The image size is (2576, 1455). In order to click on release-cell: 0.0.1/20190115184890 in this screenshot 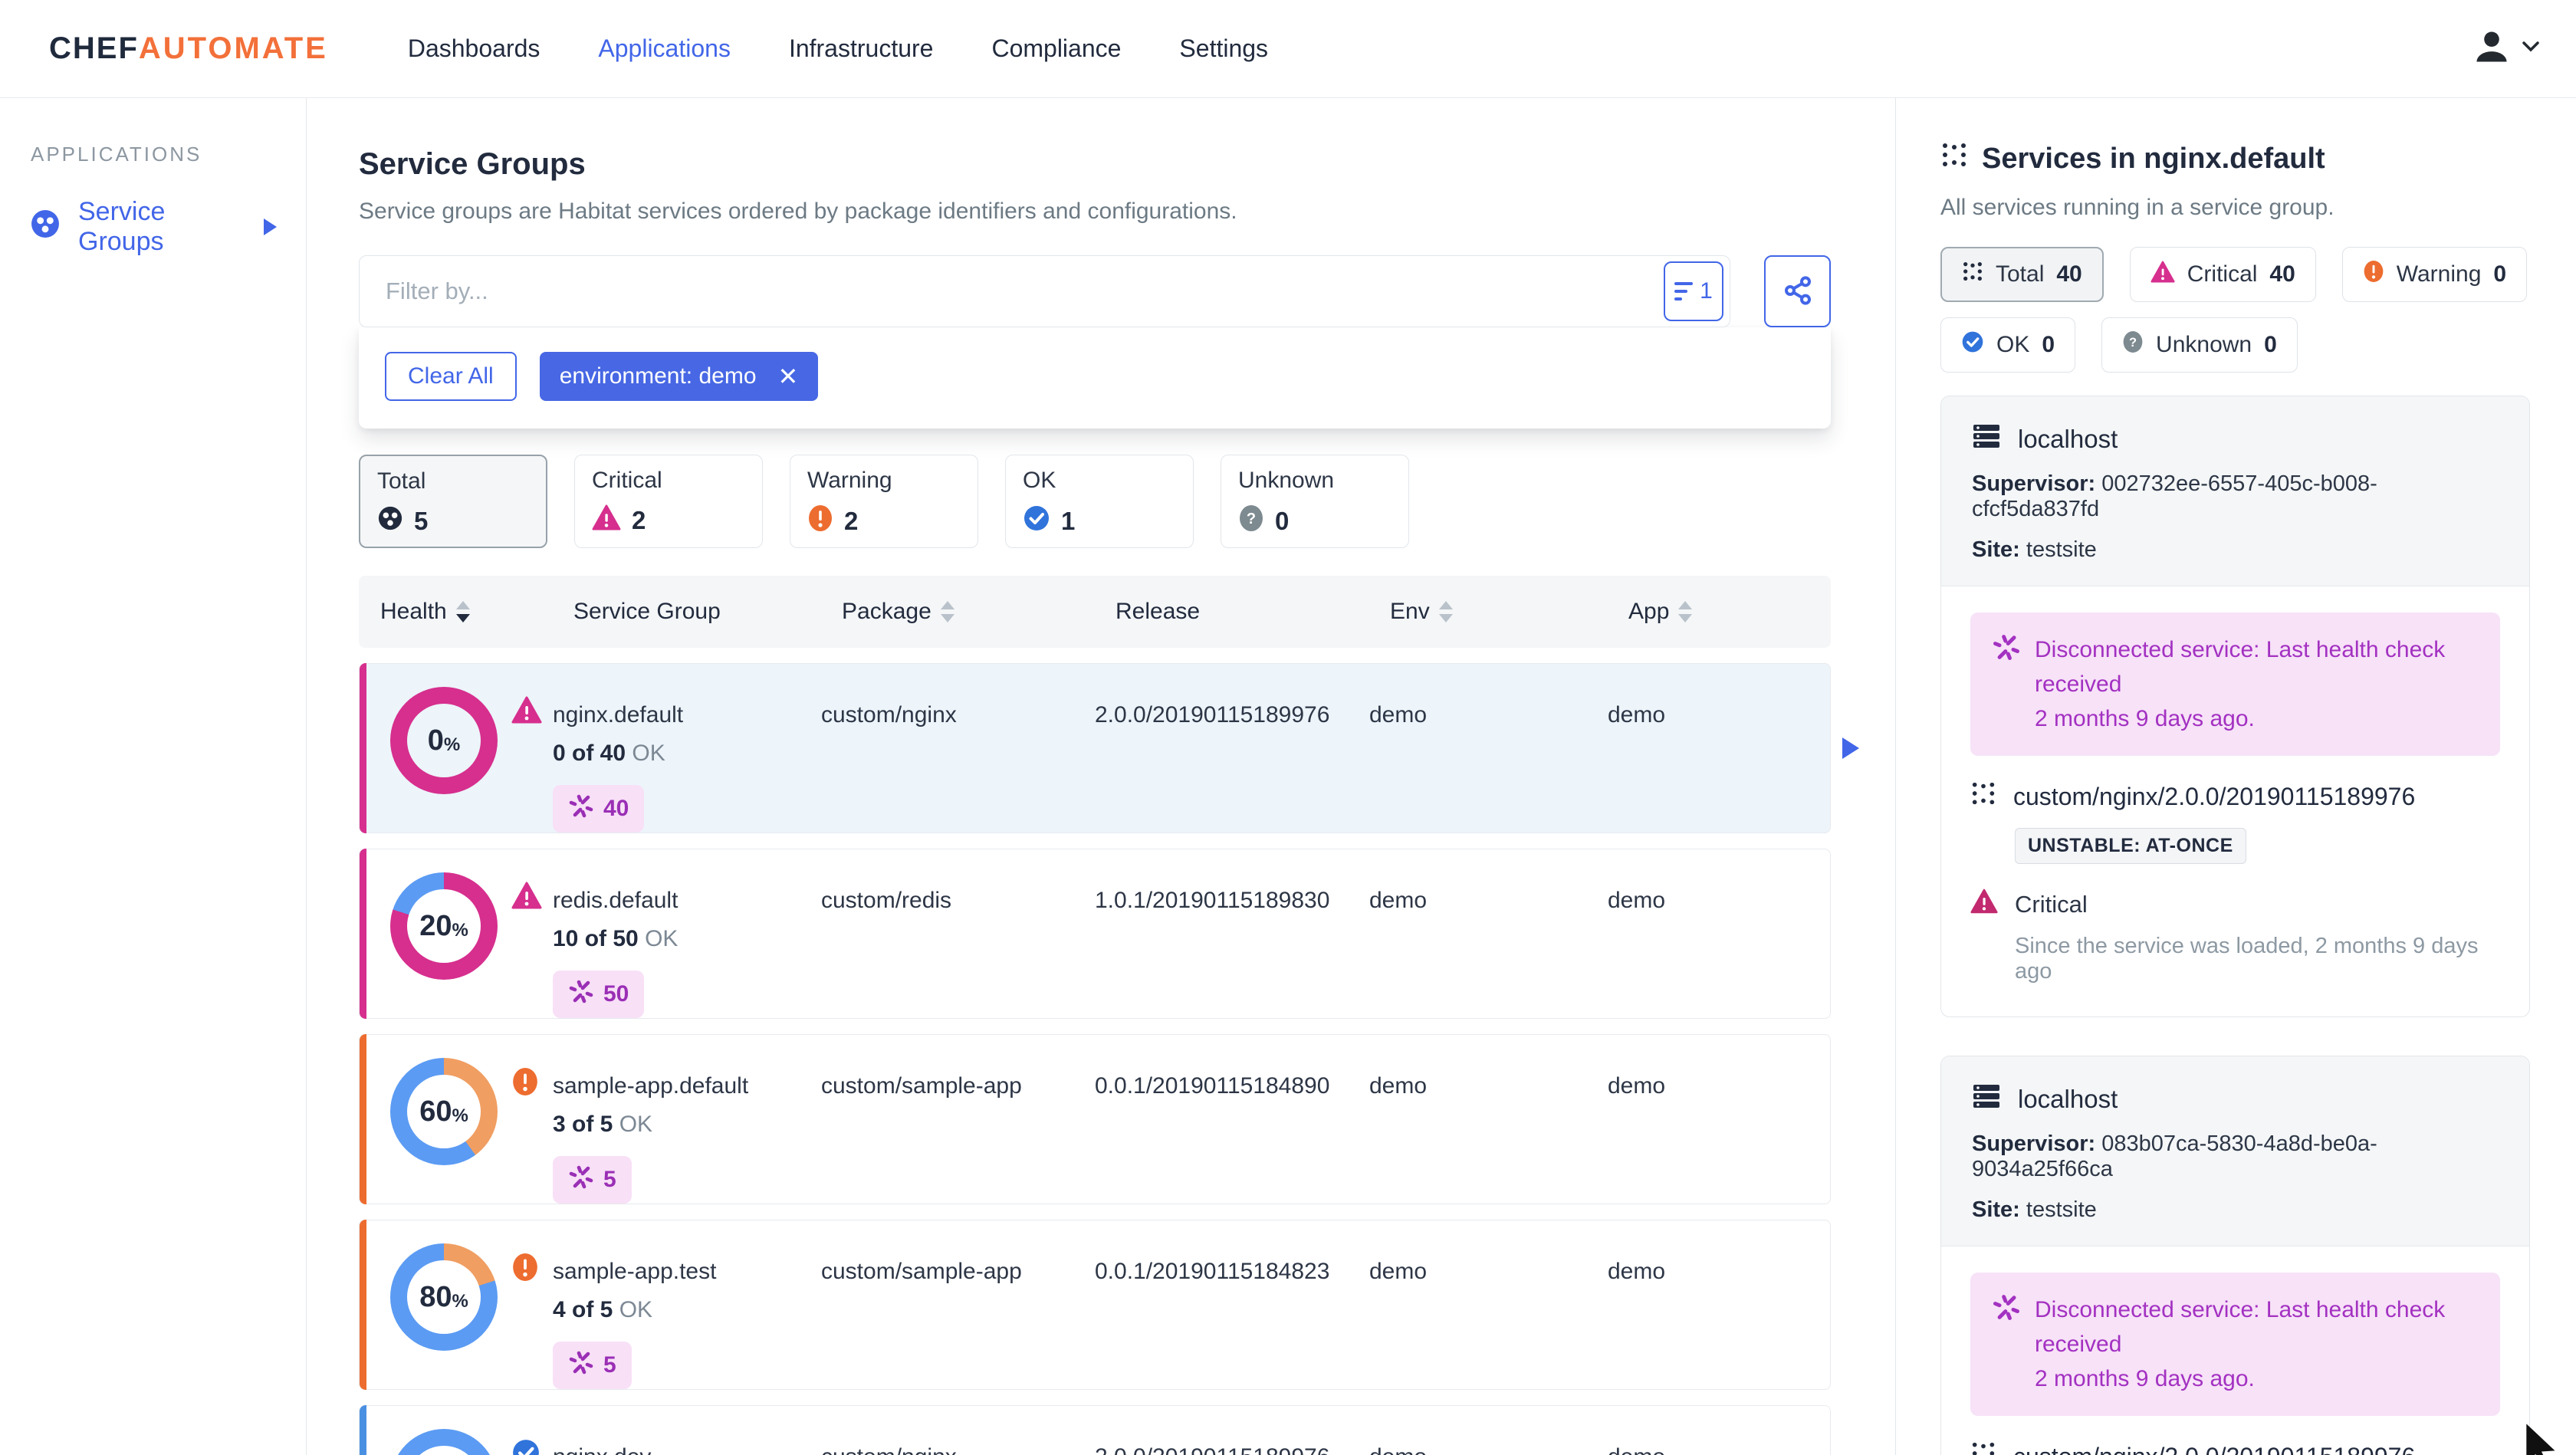, I will do `click(1212, 1086)`.